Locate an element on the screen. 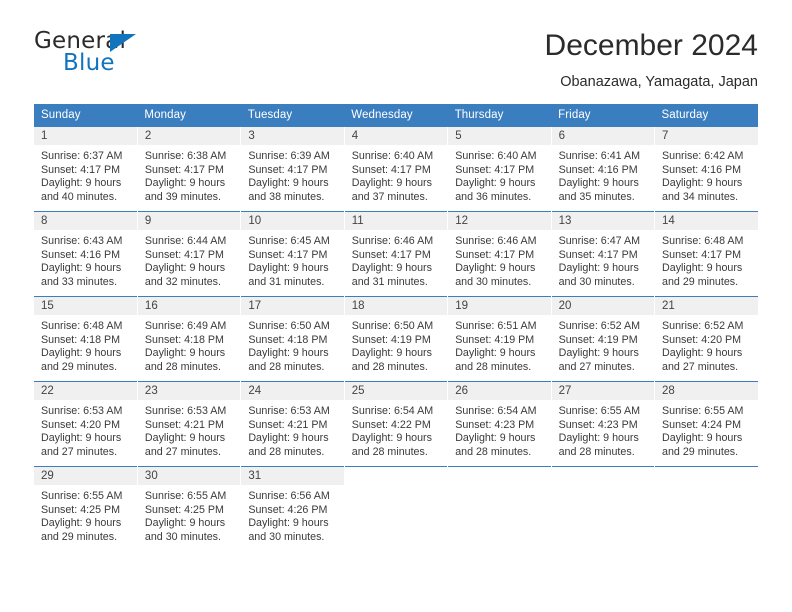 Image resolution: width=792 pixels, height=612 pixels. day-number: 23 is located at coordinates (189, 391).